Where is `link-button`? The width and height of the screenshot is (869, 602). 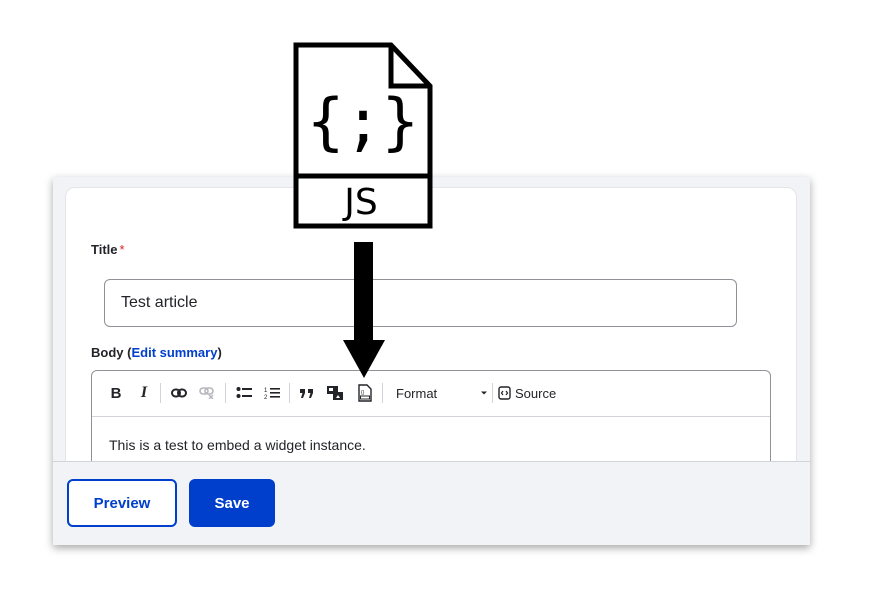
link-button is located at coordinates (179, 393).